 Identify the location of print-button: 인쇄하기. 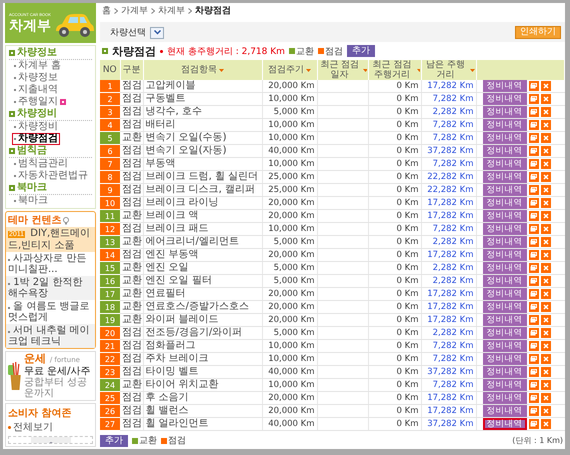
(538, 32).